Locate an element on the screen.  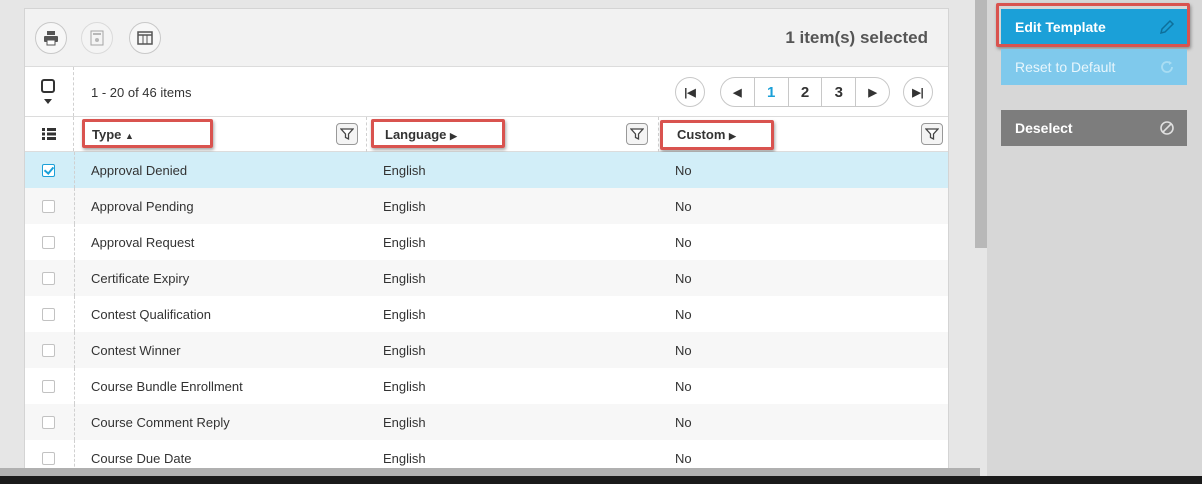
selected-count: 1 item(s) selected is located at coordinates (856, 37).